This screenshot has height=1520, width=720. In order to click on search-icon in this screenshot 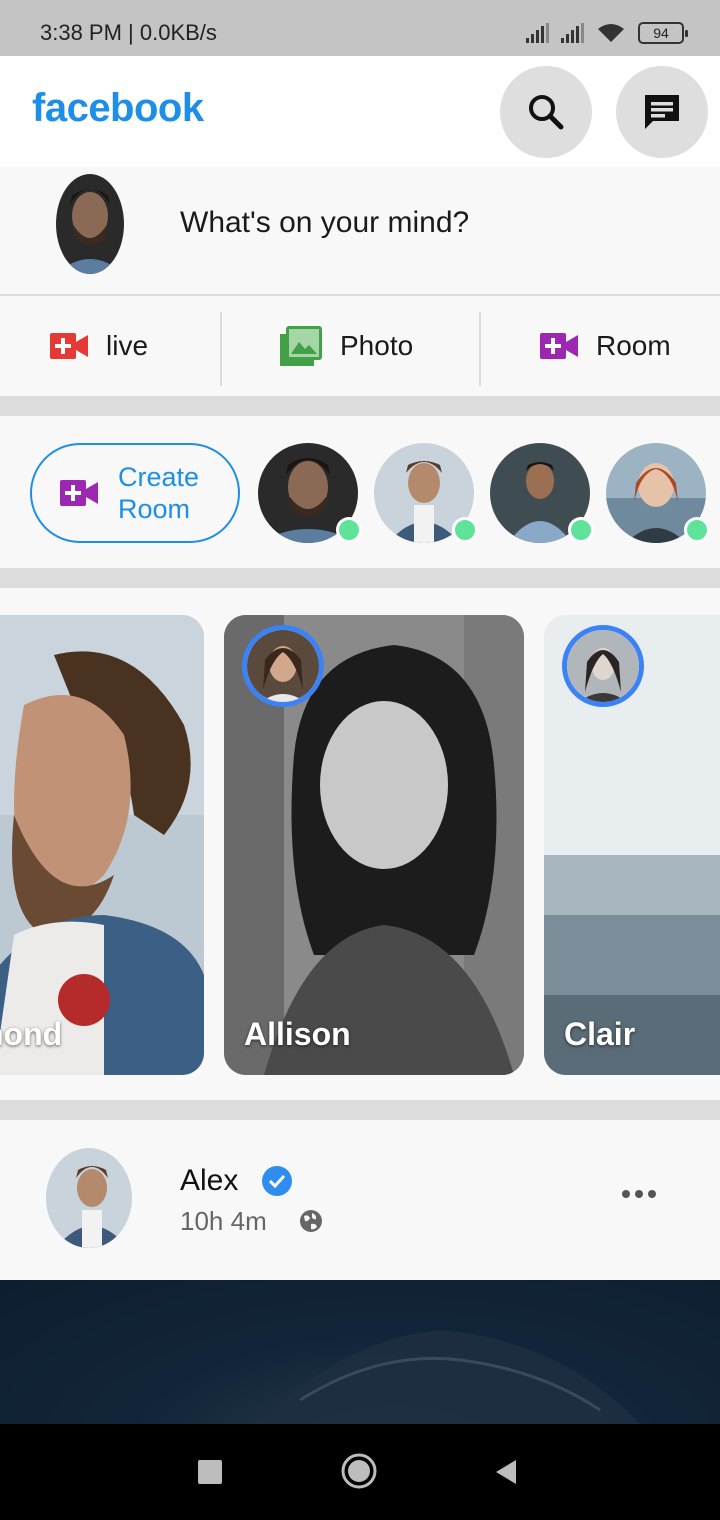, I will do `click(546, 112)`.